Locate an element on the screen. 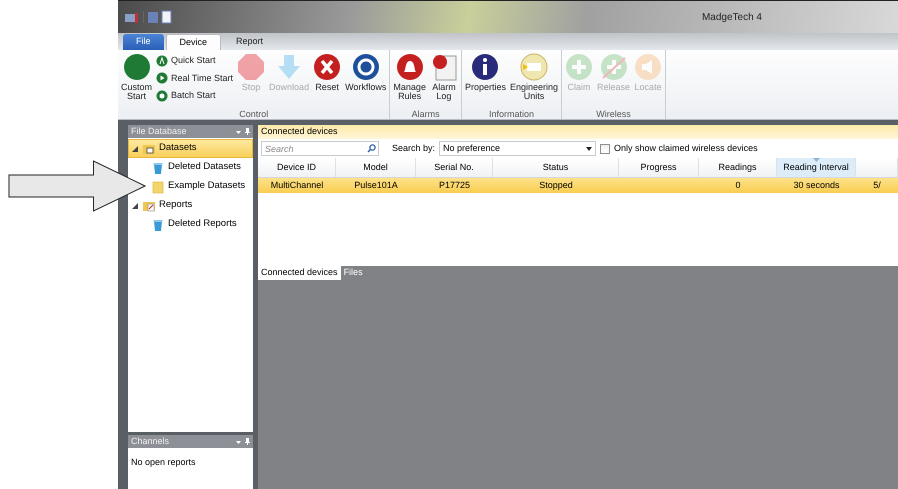  ribbon-button: Properties is located at coordinates (485, 80).